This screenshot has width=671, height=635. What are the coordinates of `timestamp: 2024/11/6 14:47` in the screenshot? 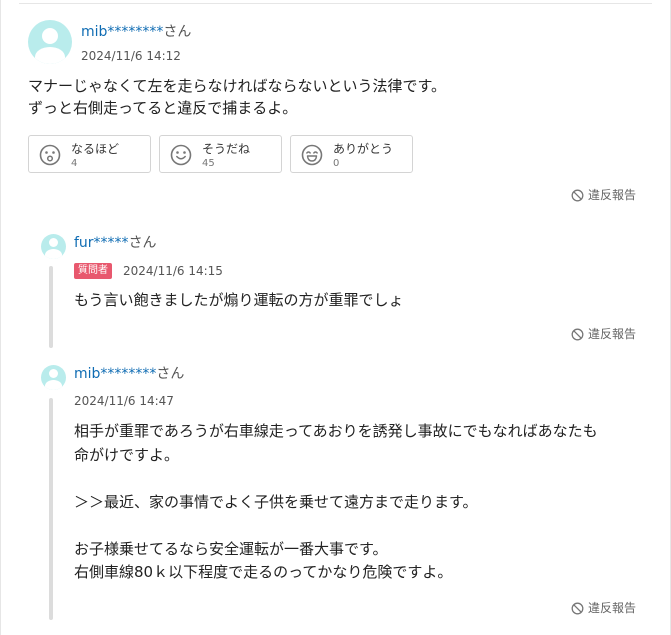 It's located at (124, 401).